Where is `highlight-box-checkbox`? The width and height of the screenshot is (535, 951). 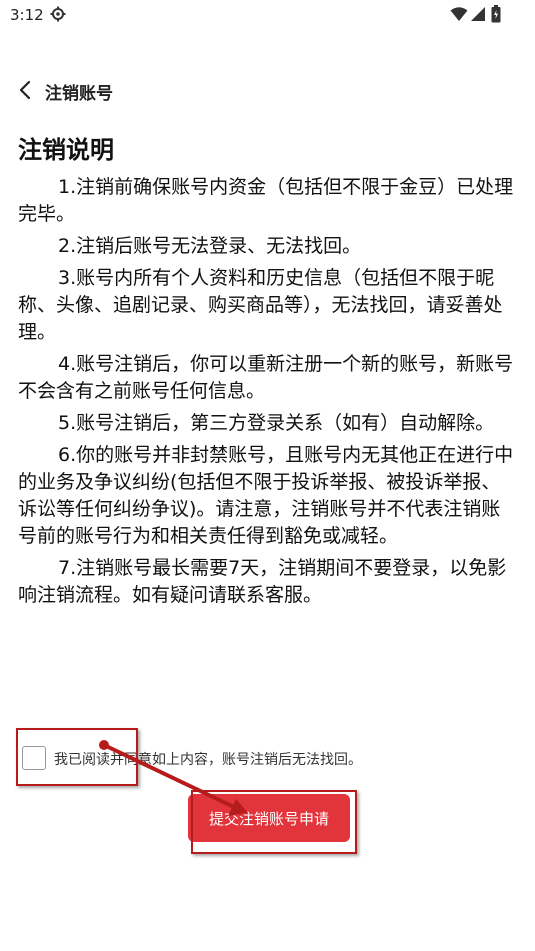 highlight-box-checkbox is located at coordinates (77, 757).